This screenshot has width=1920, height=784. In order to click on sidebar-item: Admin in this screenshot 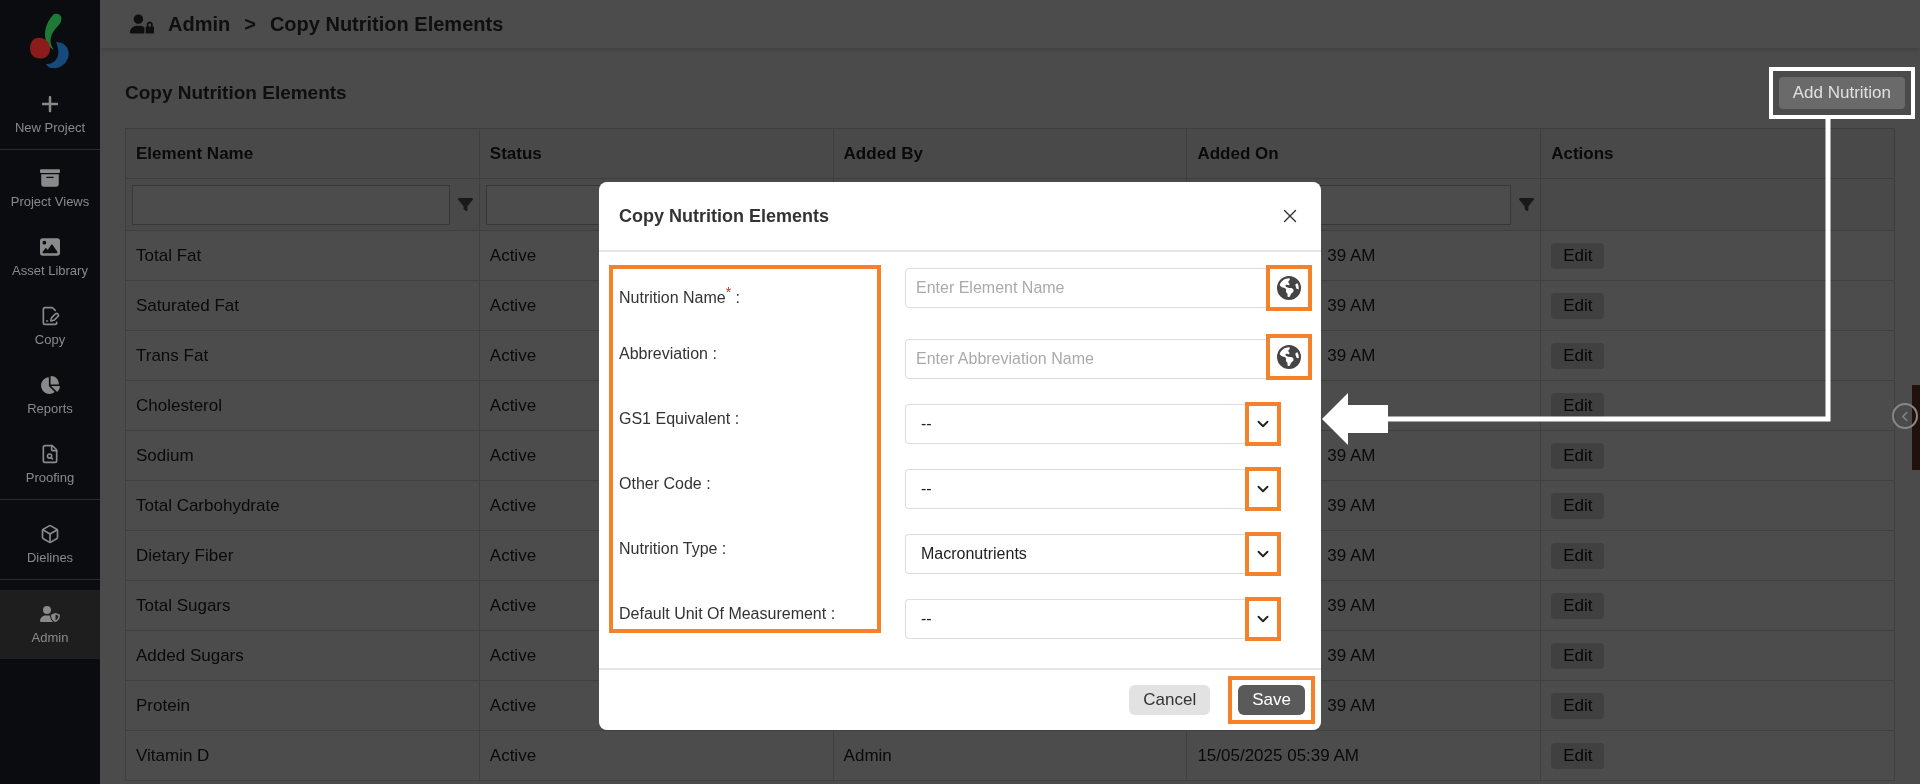, I will do `click(50, 624)`.